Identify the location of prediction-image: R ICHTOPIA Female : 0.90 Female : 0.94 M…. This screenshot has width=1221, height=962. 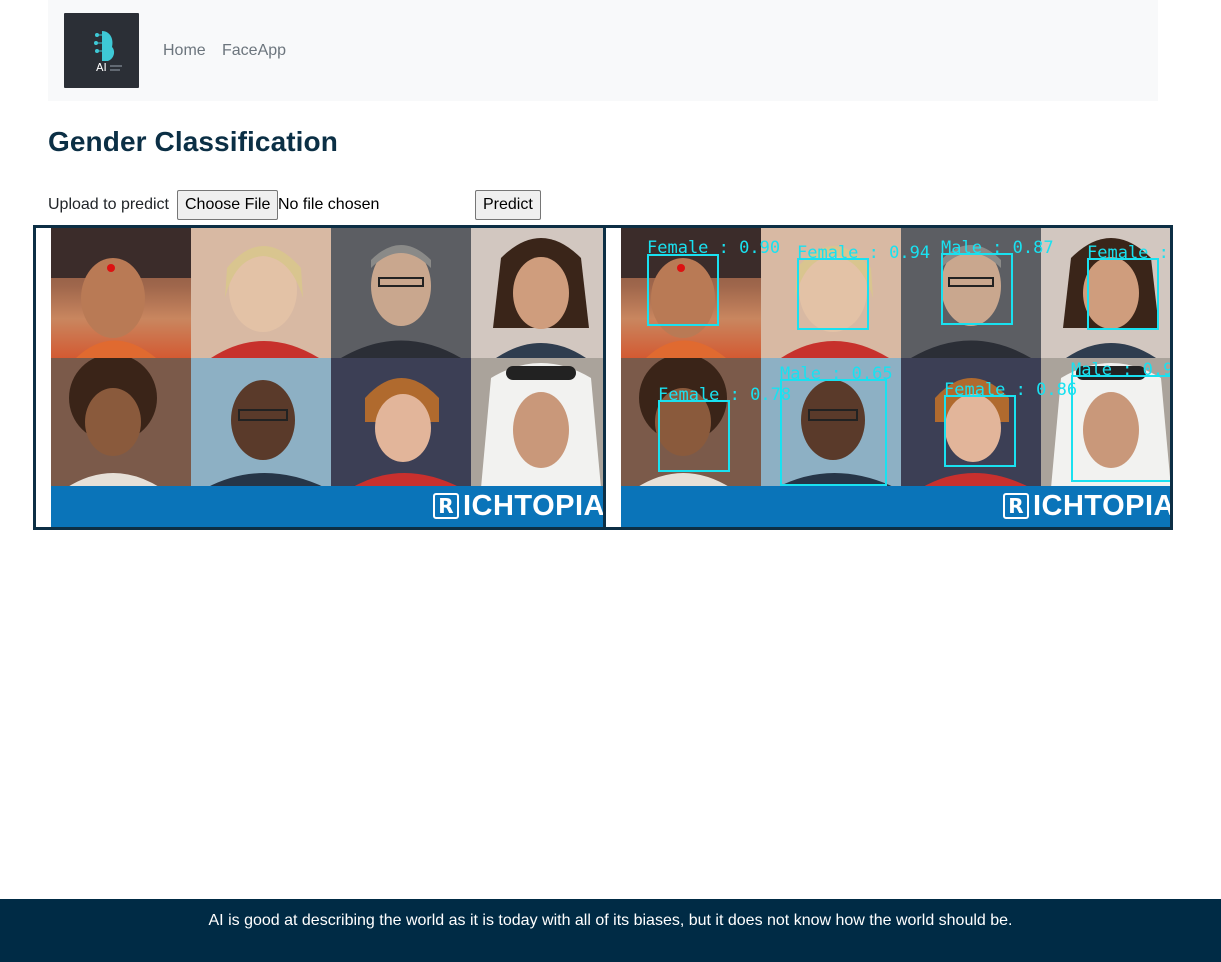
(897, 377).